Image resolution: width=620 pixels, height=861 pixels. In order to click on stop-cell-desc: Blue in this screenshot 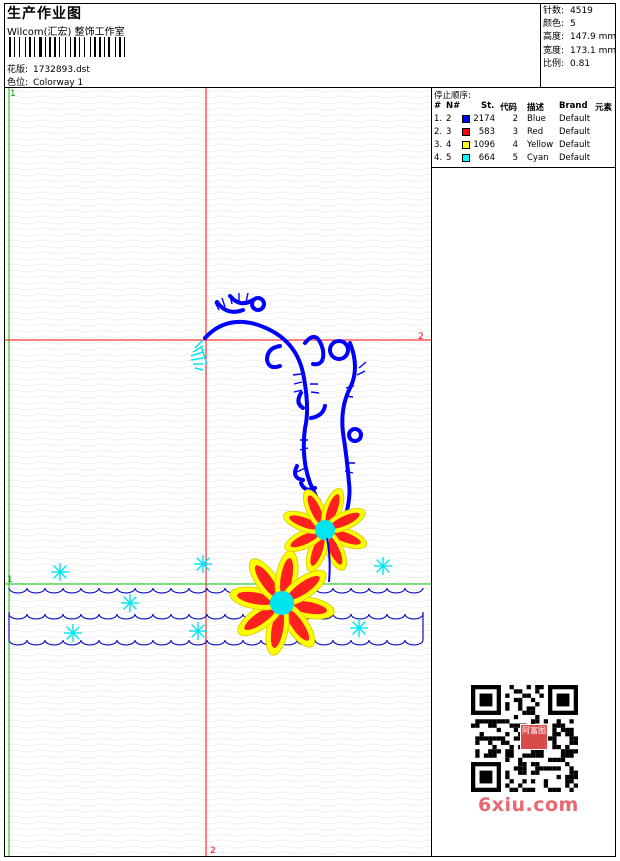, I will do `click(536, 119)`.